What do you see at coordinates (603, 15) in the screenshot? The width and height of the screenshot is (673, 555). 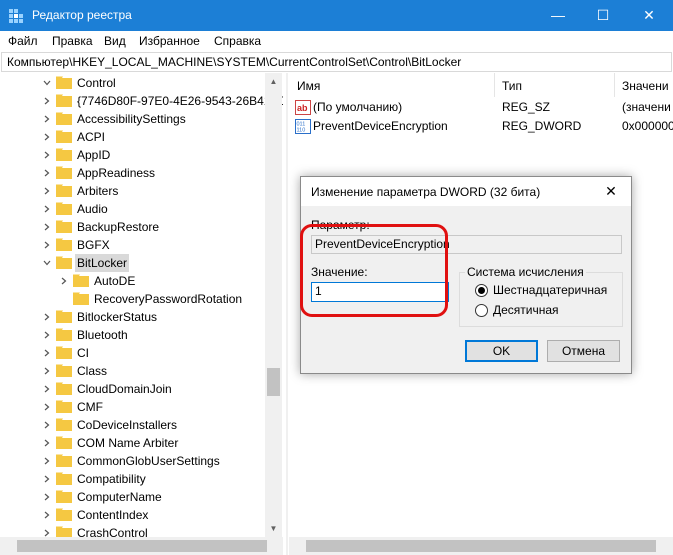 I see `maximize-button: ☐` at bounding box center [603, 15].